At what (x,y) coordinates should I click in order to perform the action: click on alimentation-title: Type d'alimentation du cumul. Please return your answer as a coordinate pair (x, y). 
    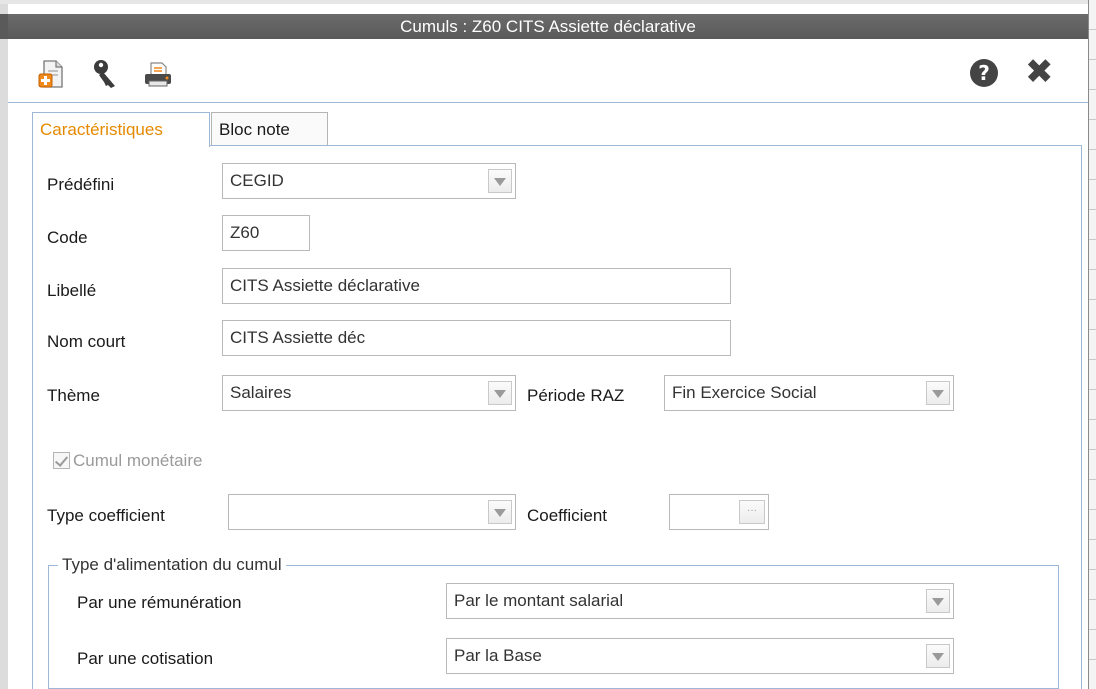
    Looking at the image, I should click on (172, 565).